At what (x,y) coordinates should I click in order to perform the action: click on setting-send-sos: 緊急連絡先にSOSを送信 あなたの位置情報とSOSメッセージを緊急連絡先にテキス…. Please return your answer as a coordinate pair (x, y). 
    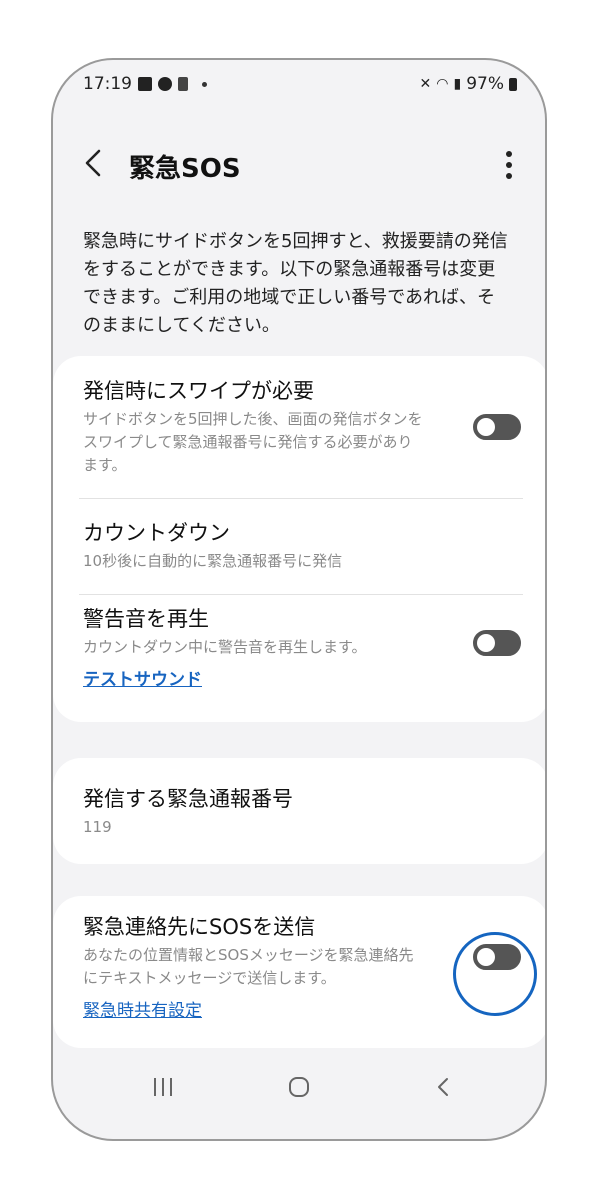
    Looking at the image, I should click on (253, 966).